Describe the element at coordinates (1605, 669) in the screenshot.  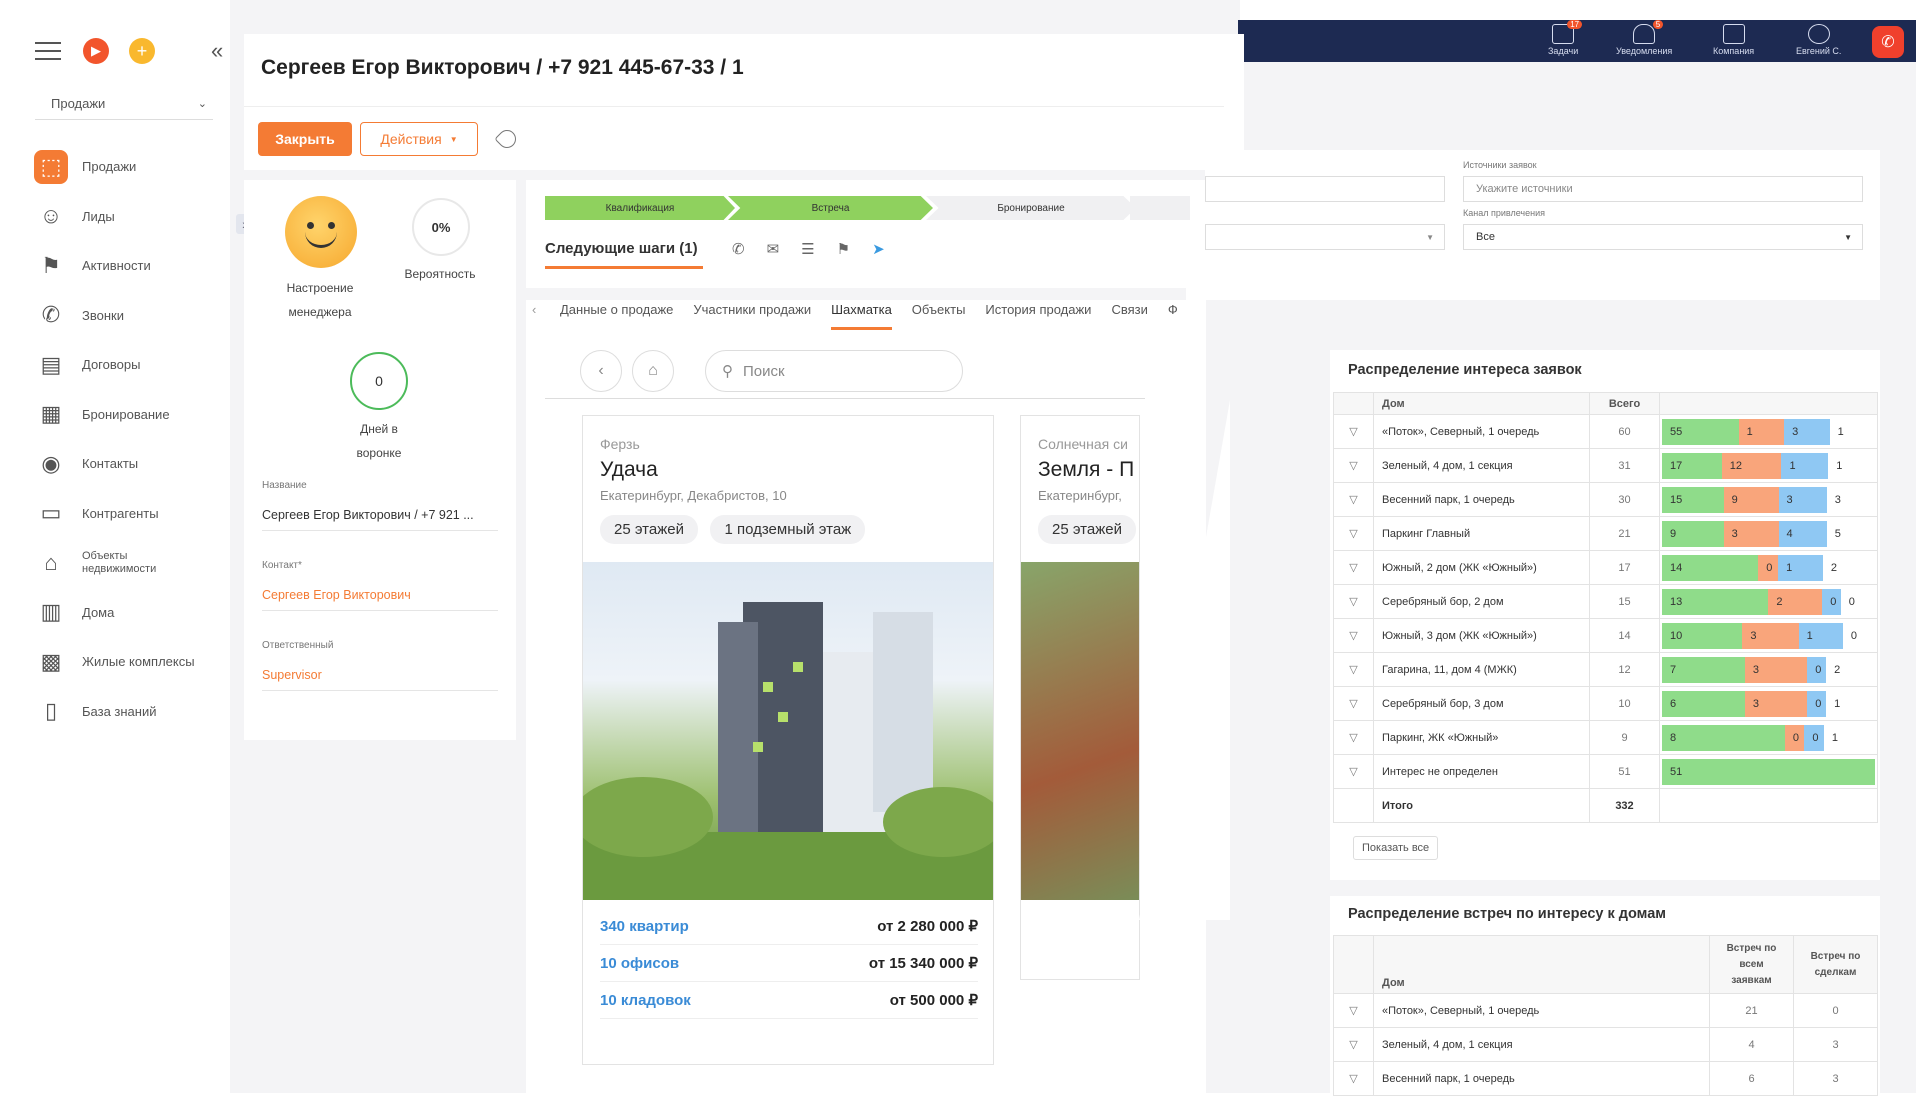
I see `table-row: ▽ Гагарина, 11, дом 4 (МЖК) 12 7 3 0 2` at that location.